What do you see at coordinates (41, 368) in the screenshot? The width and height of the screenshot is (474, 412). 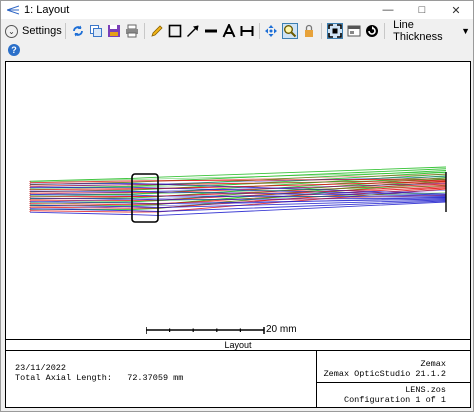 I see `date-text: 23/11/2022` at bounding box center [41, 368].